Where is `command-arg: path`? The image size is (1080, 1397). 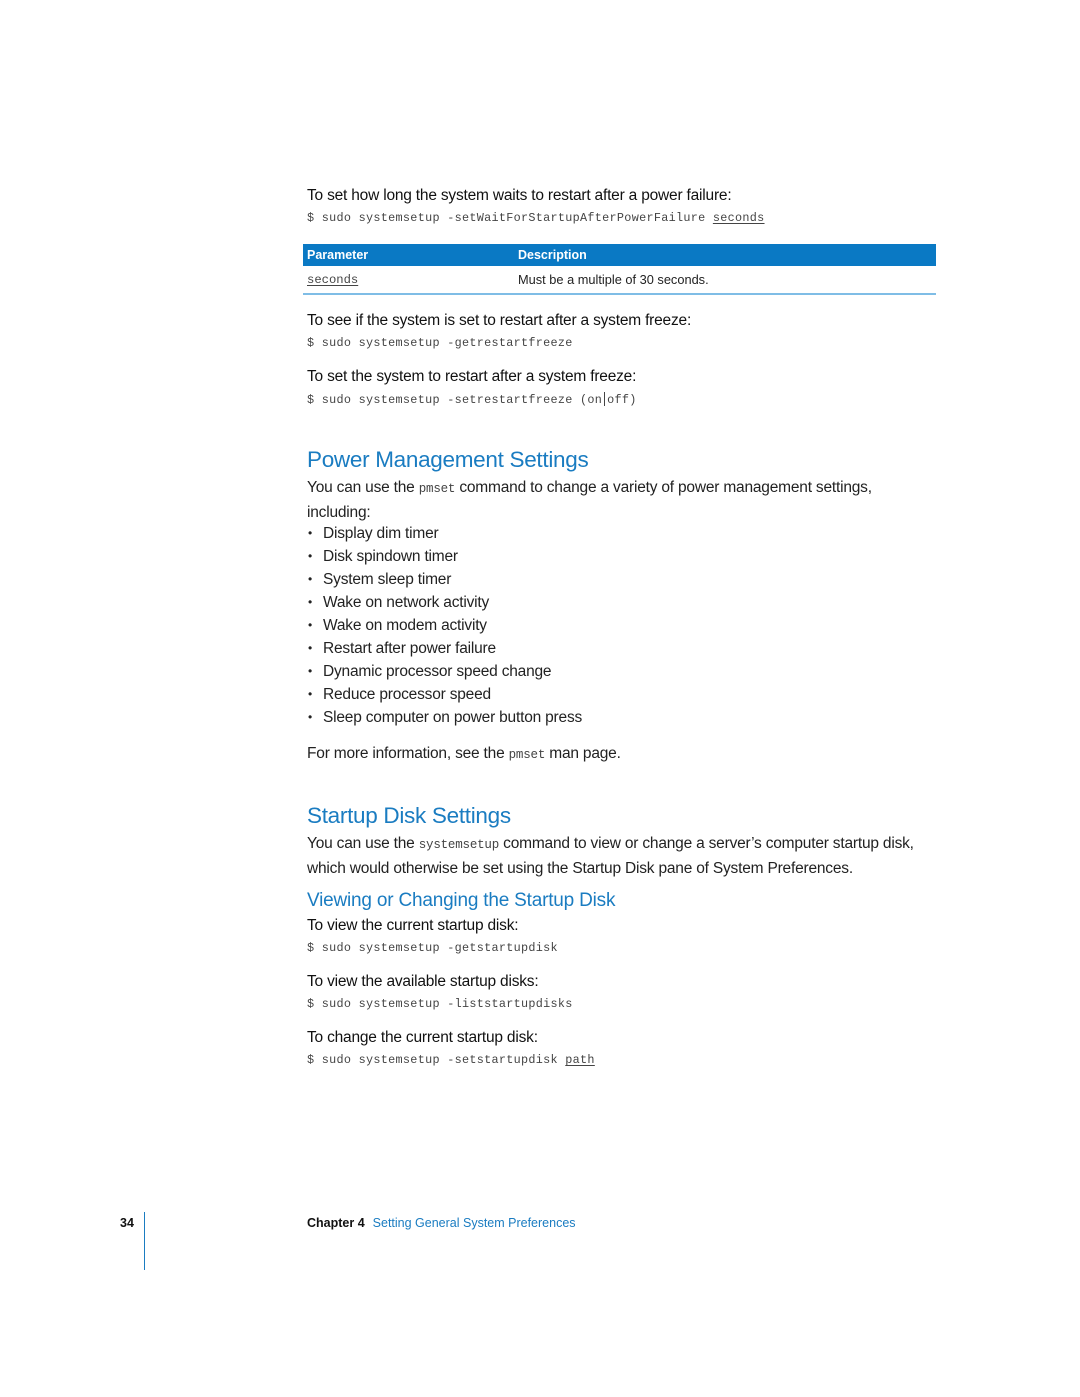 command-arg: path is located at coordinates (580, 1060).